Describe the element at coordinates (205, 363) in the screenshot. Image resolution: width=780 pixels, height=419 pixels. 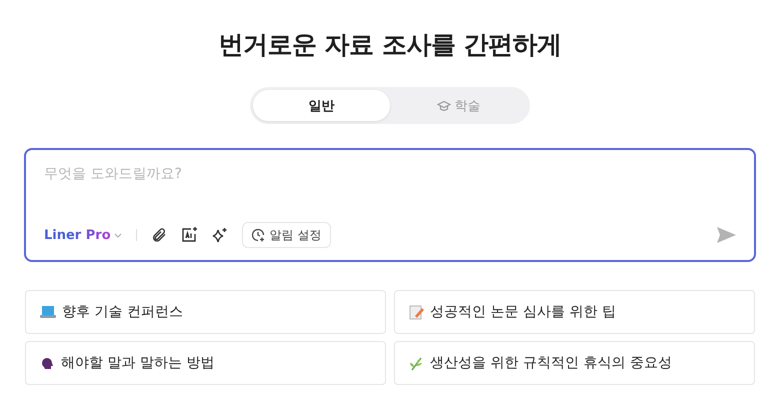
I see `suggestion-card: 해야할 말과 말하는 방법` at that location.